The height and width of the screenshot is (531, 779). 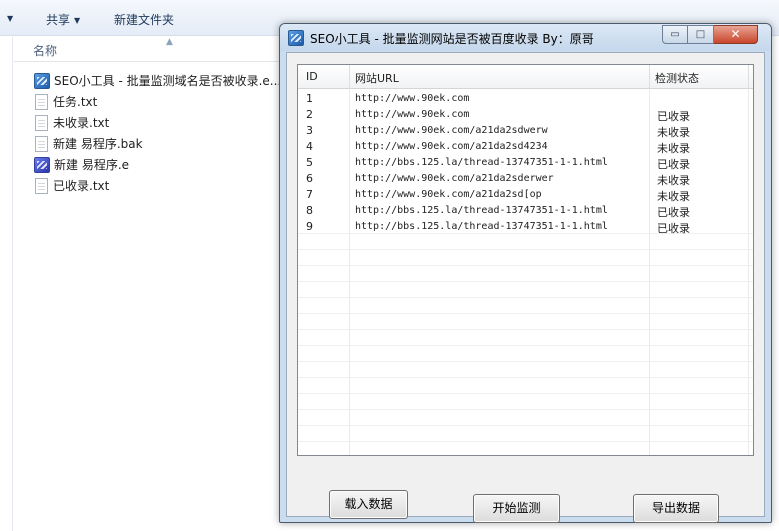 I want to click on share-menu-button: 共享 ▼, so click(x=63, y=19).